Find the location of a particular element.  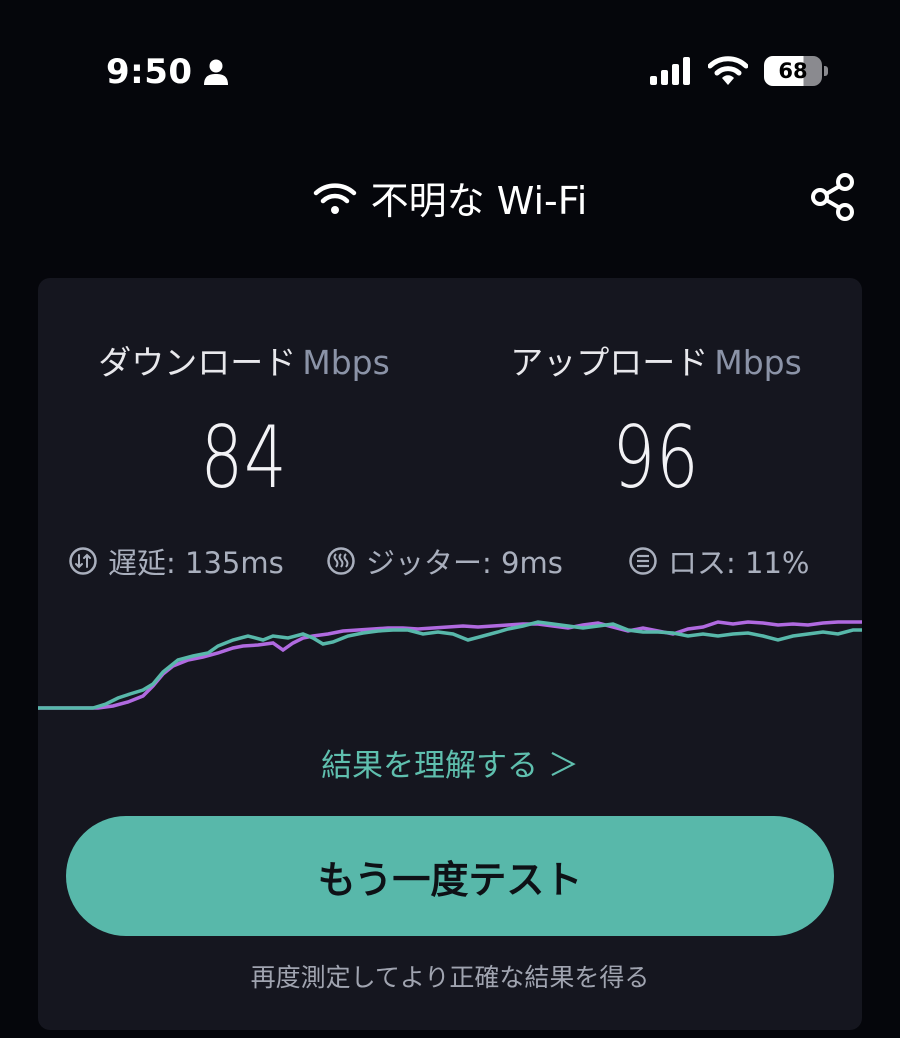

battery-indicator: 68 is located at coordinates (796, 71).